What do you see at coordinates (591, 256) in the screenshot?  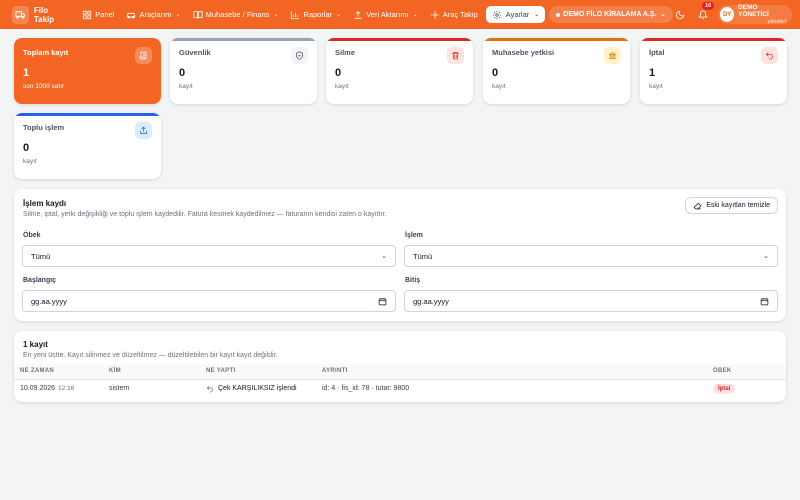 I see `action-select: Tümü ⌄` at bounding box center [591, 256].